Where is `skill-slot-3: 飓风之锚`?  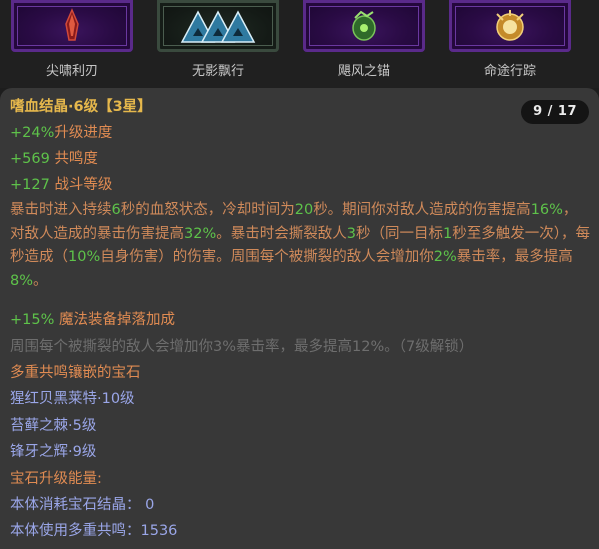
skill-slot-3: 飓风之锚 is located at coordinates (364, 44).